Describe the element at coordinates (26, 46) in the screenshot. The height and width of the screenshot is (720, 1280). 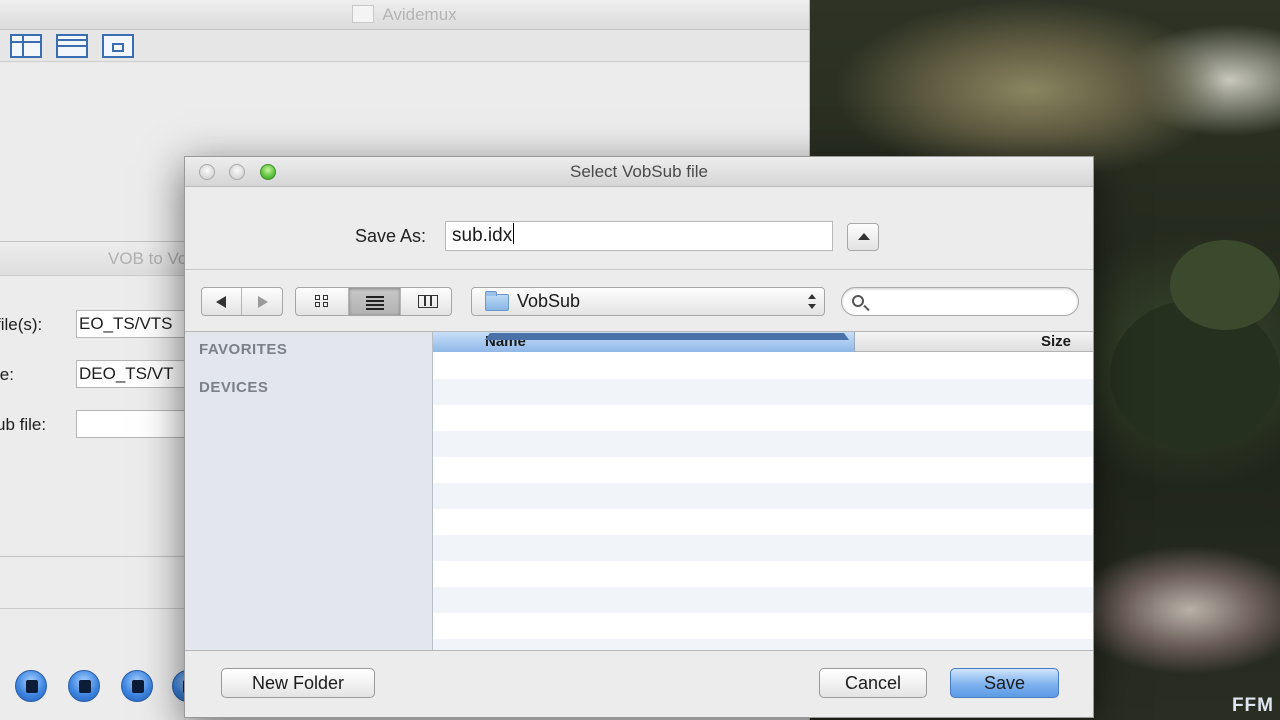
I see `layout-columns-icon` at that location.